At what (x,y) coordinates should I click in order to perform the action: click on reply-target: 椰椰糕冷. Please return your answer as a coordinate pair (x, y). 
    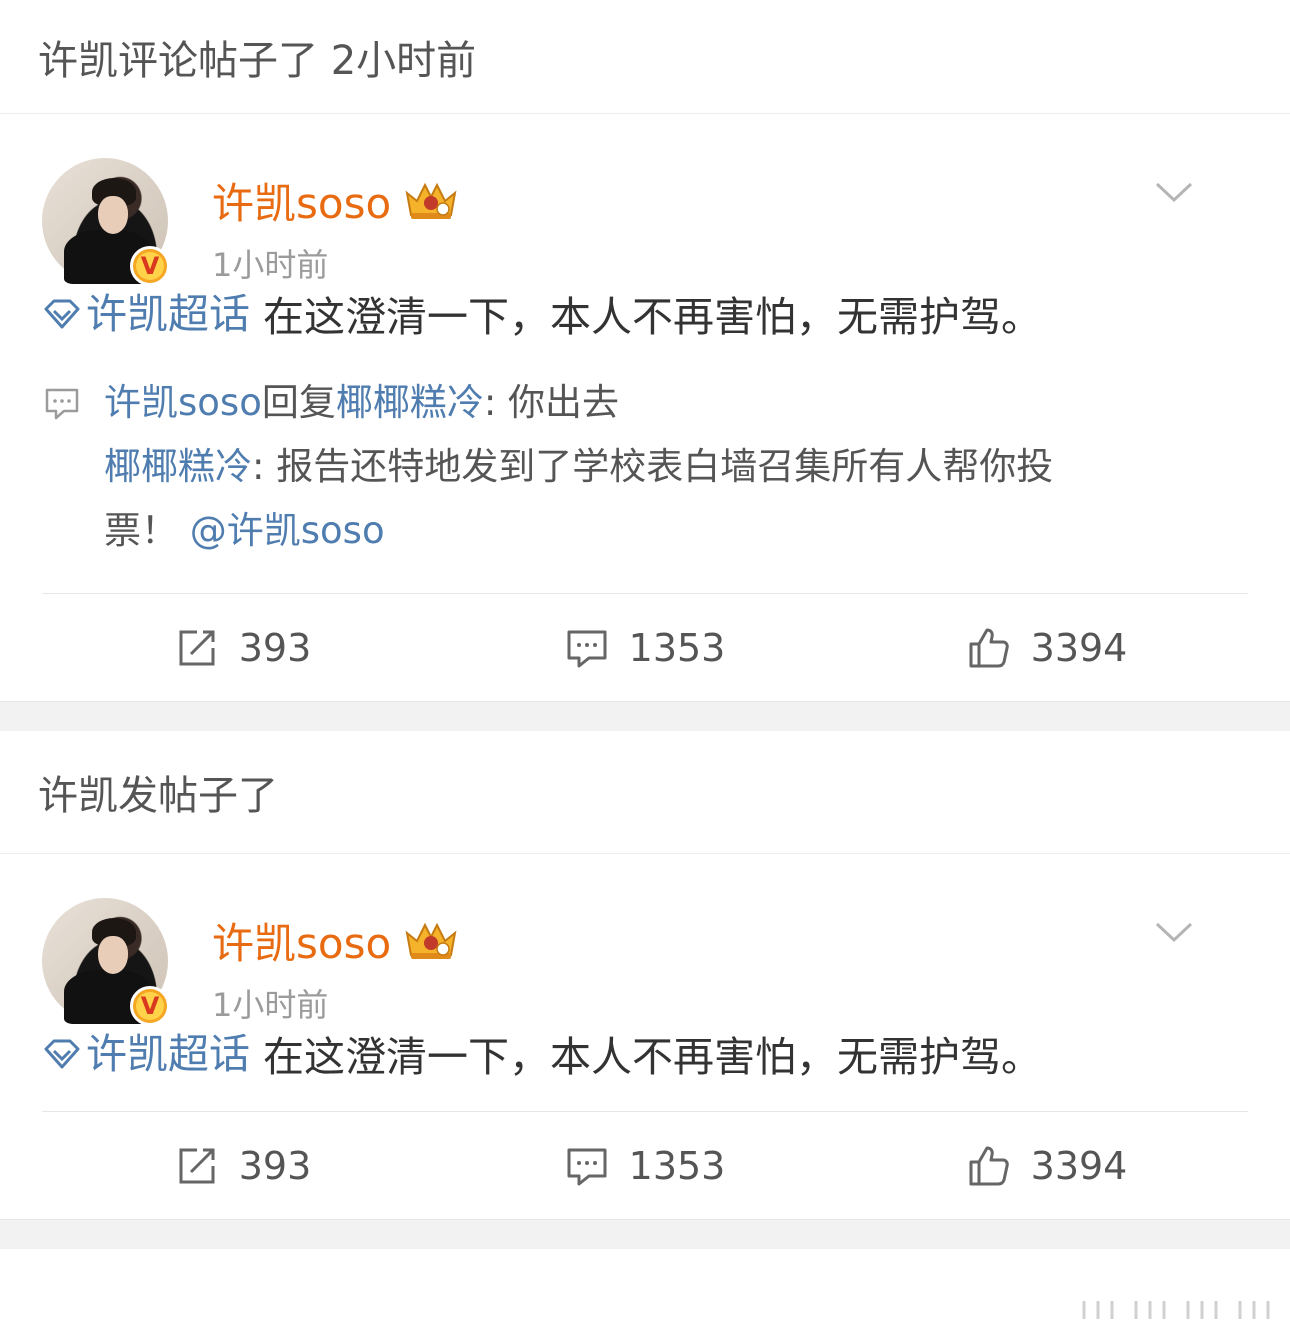
    Looking at the image, I should click on (410, 402).